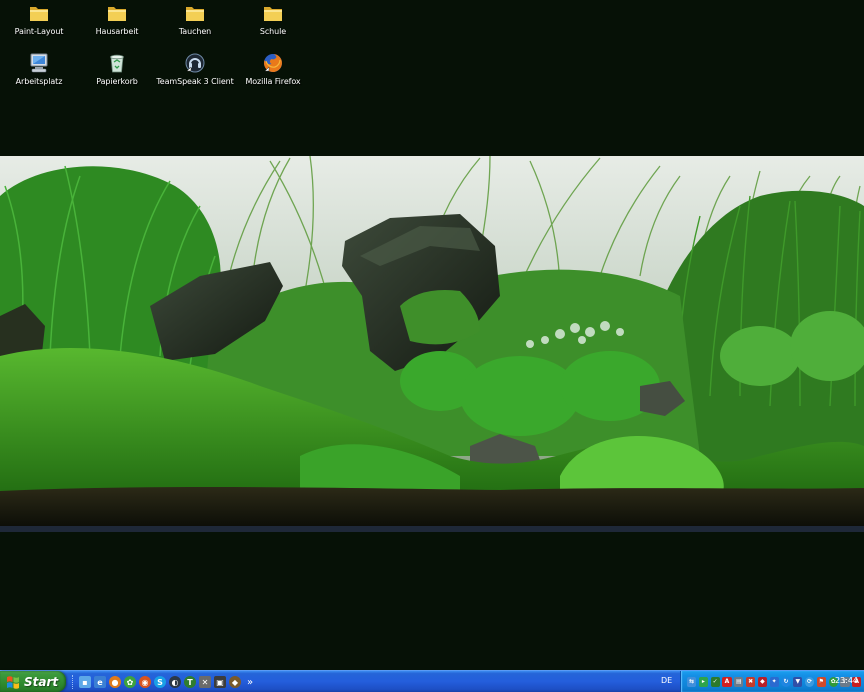 Image resolution: width=864 pixels, height=692 pixels. I want to click on show-desktop-icon: ▪, so click(85, 682).